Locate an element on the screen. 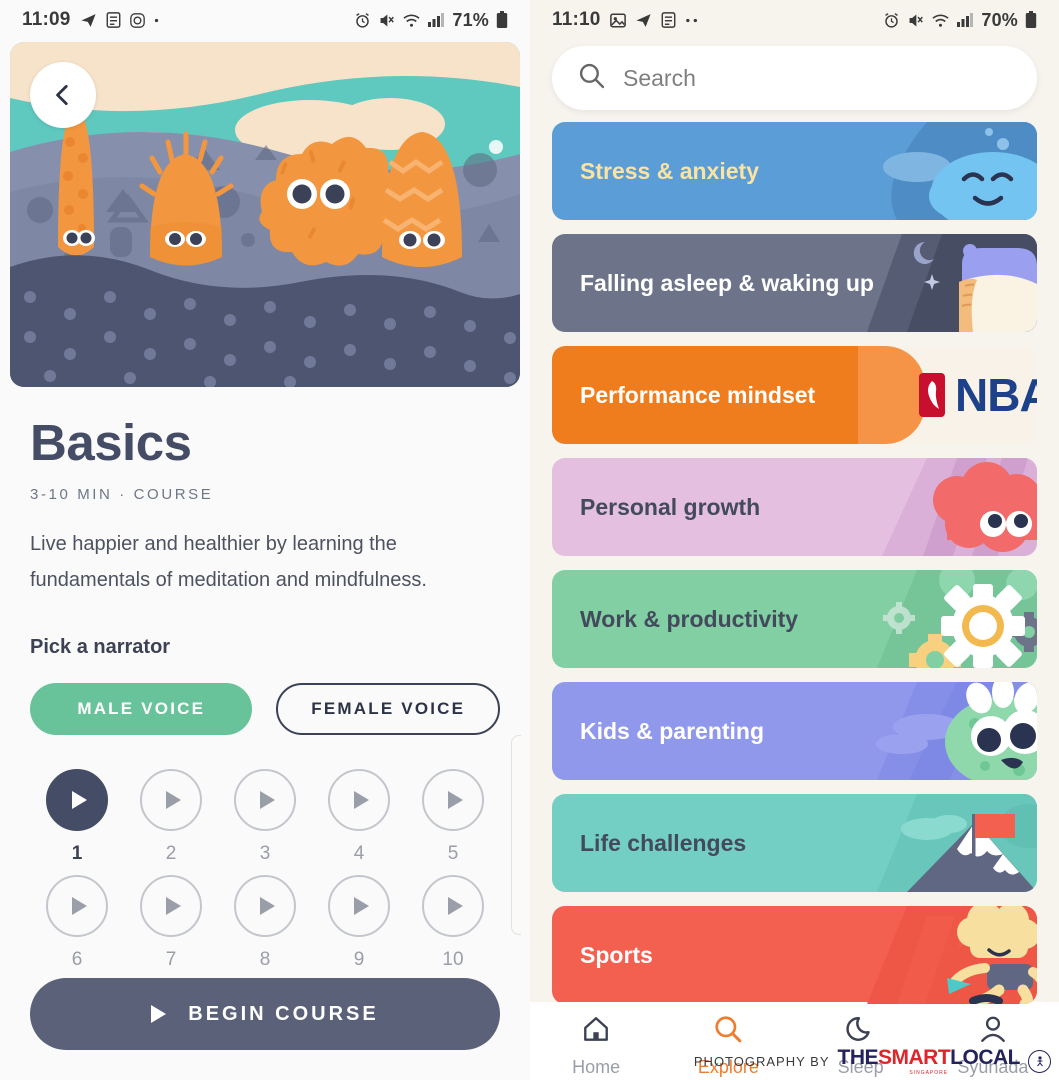  episode-number: 10 is located at coordinates (453, 960).